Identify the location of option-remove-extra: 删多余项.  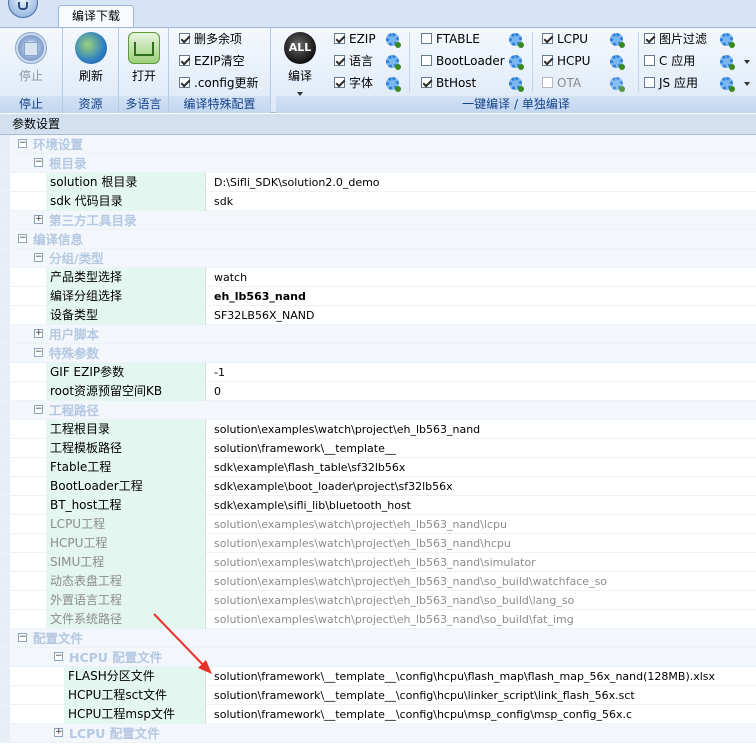
(210, 39).